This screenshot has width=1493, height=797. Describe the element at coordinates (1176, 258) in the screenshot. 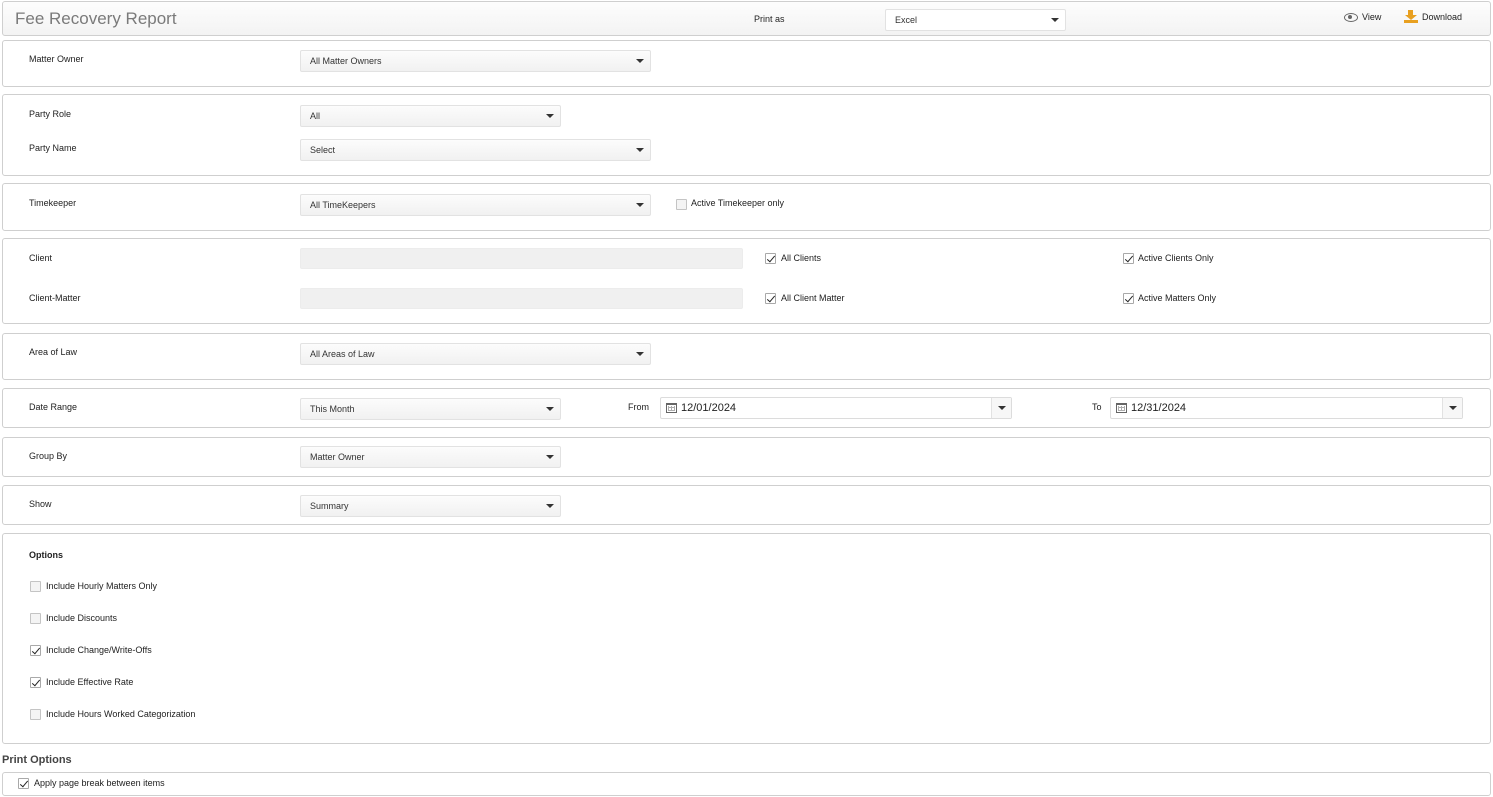

I see `active-clients-label: Active Clients Only` at that location.